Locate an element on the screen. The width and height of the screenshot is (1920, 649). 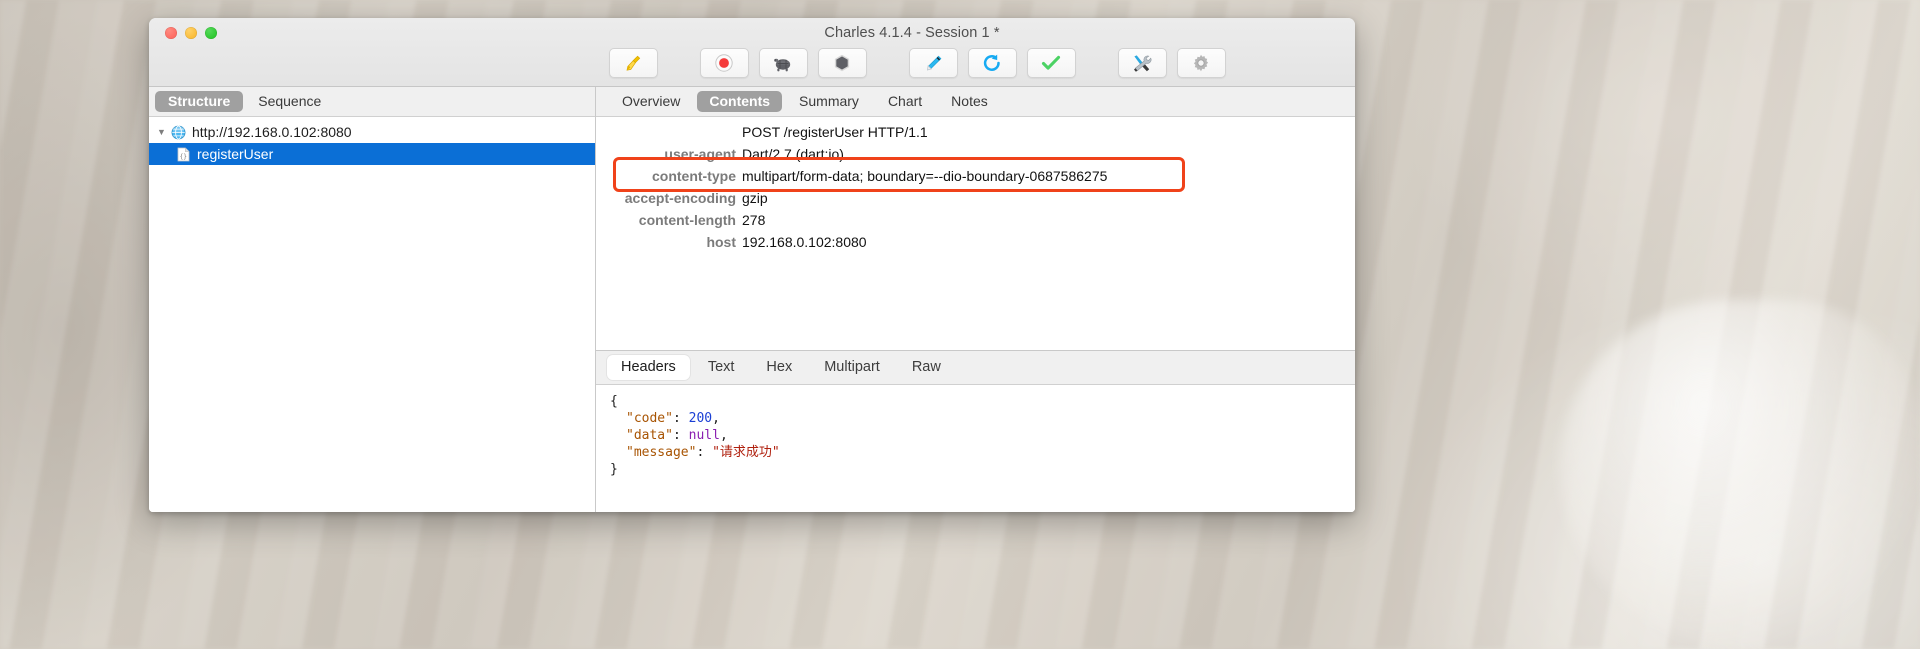
header-value: 192.168.0.102:8080 is located at coordinates (804, 242).